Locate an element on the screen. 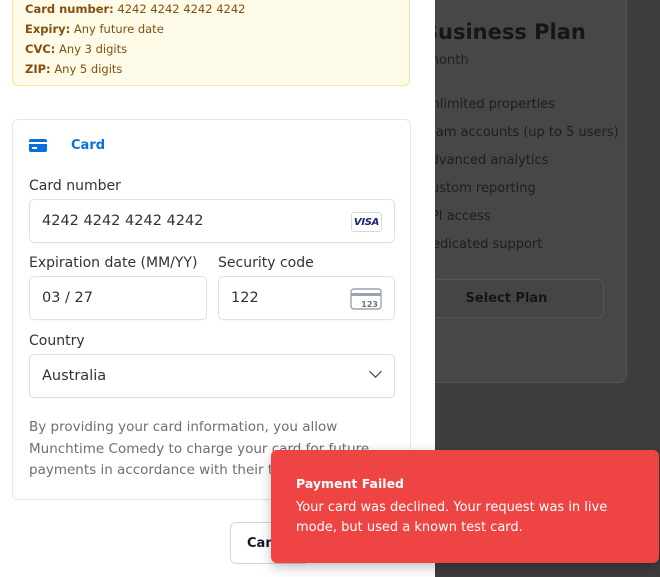 The height and width of the screenshot is (577, 660). expiry-input: 03 / 27 is located at coordinates (118, 298).